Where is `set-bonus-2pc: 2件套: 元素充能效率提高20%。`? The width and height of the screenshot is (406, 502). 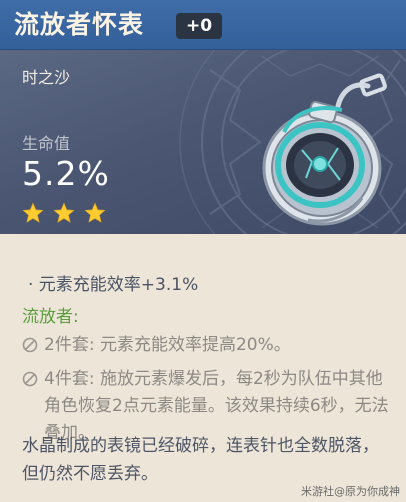 set-bonus-2pc: 2件套: 元素充能效率提高20%。 is located at coordinates (207, 345).